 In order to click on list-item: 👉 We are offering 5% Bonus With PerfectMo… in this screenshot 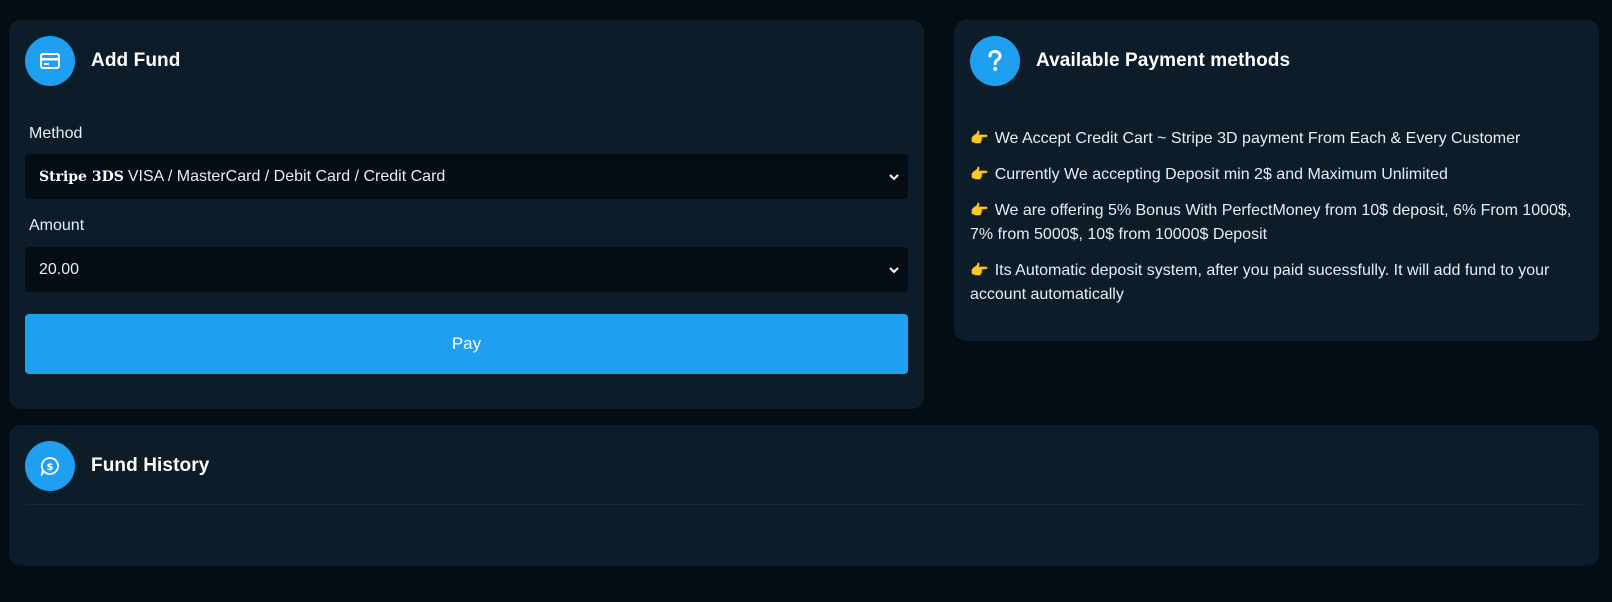, I will do `click(1271, 222)`.